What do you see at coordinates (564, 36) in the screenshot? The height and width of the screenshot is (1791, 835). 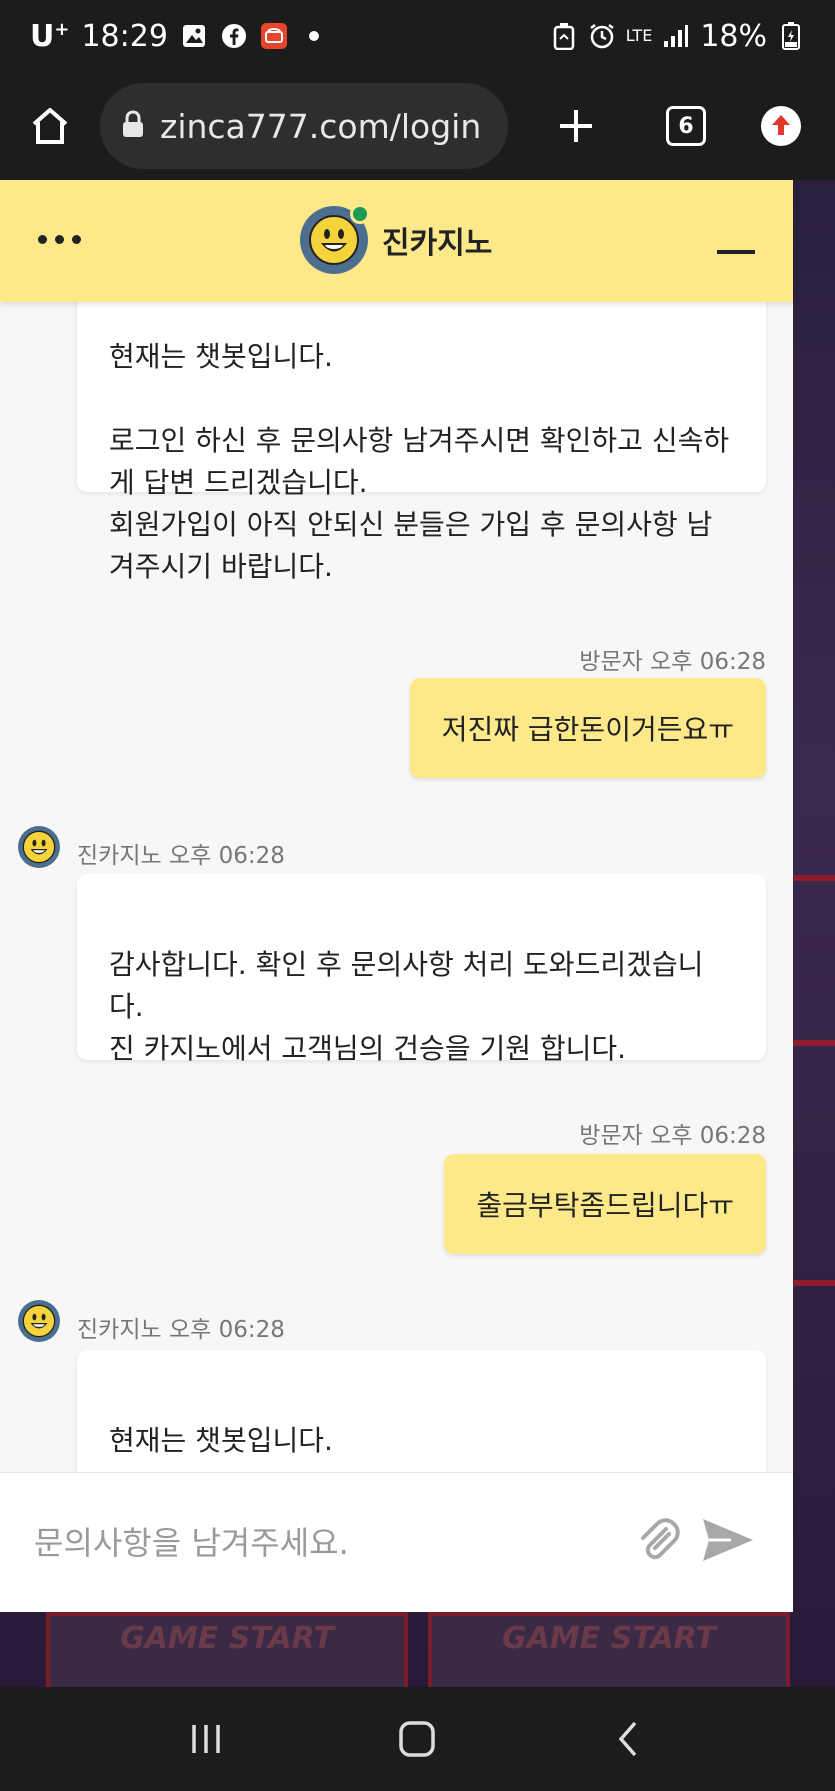 I see `recycle-icon` at bounding box center [564, 36].